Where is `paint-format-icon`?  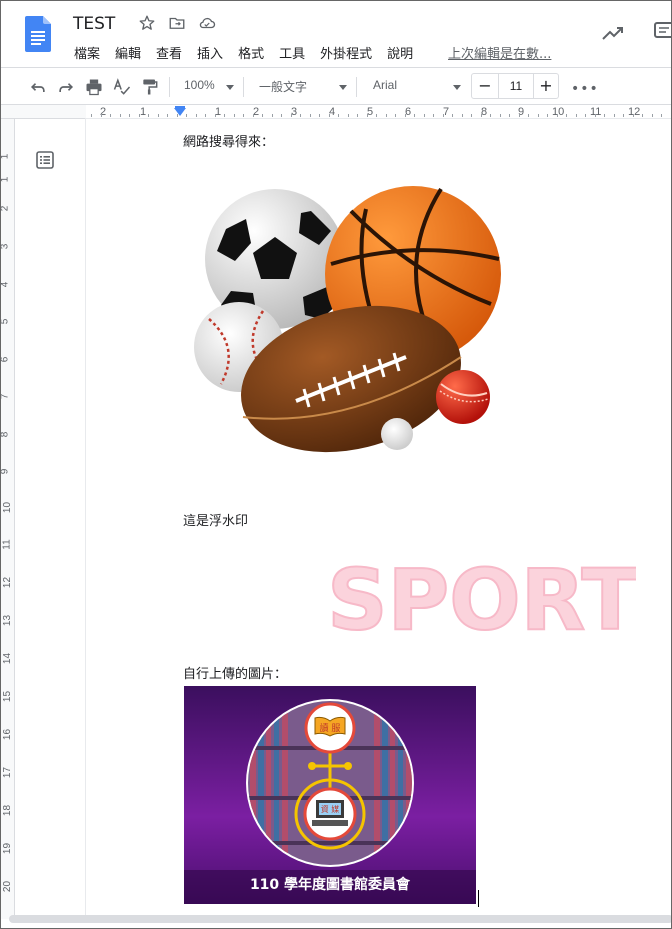 paint-format-icon is located at coordinates (150, 87).